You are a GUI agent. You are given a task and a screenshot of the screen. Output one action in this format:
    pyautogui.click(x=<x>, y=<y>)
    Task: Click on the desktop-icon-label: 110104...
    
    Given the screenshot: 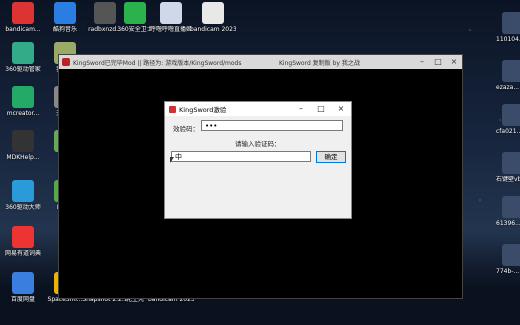 What is the action you would take?
    pyautogui.click(x=508, y=39)
    